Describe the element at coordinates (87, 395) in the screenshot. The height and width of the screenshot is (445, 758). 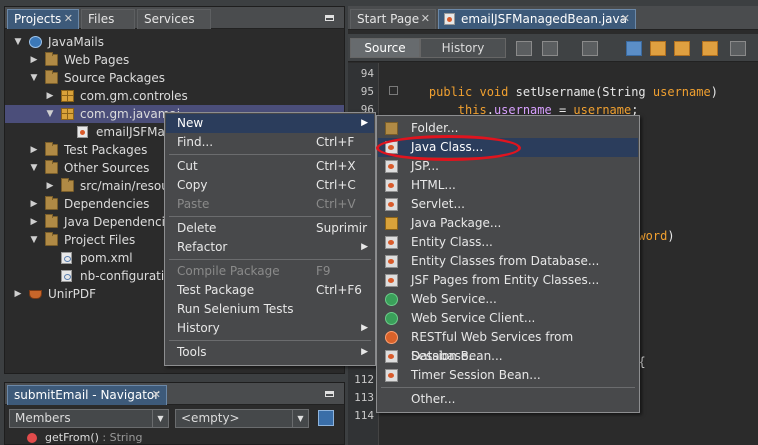
I see `tab-navigator: submitEmail - Navigator ✕` at that location.